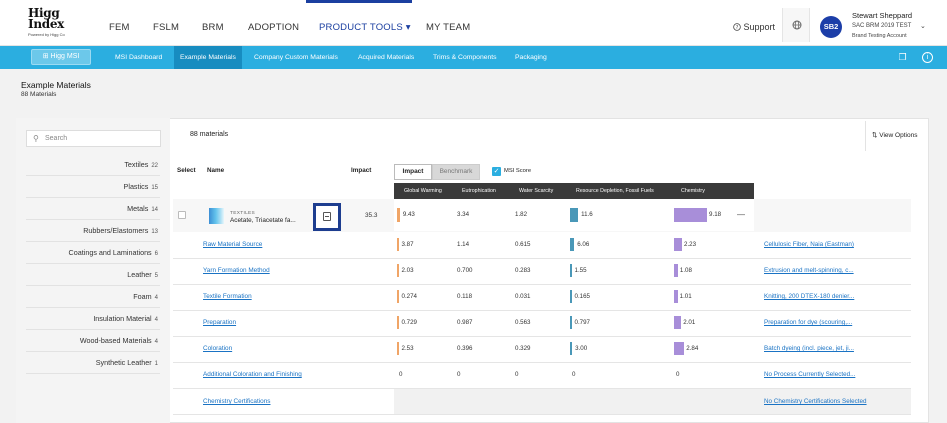 Image resolution: width=947 pixels, height=423 pixels. Describe the element at coordinates (463, 214) in the screenshot. I see `eutrophication-value: 3.34` at that location.